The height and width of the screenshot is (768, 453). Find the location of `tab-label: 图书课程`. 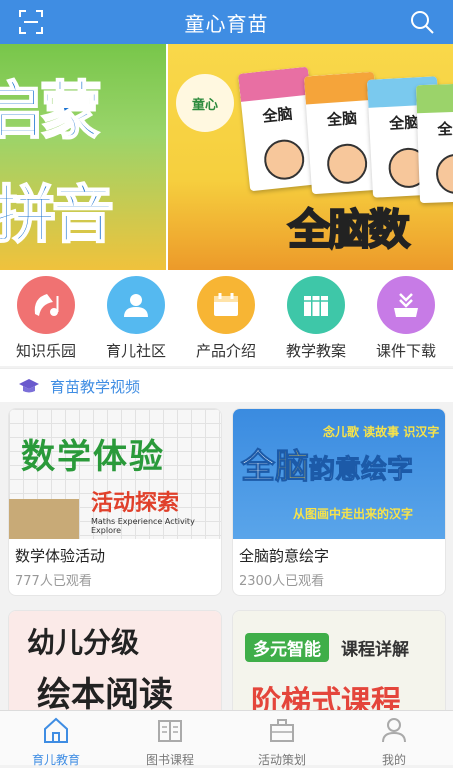

tab-label: 图书课程 is located at coordinates (169, 760).